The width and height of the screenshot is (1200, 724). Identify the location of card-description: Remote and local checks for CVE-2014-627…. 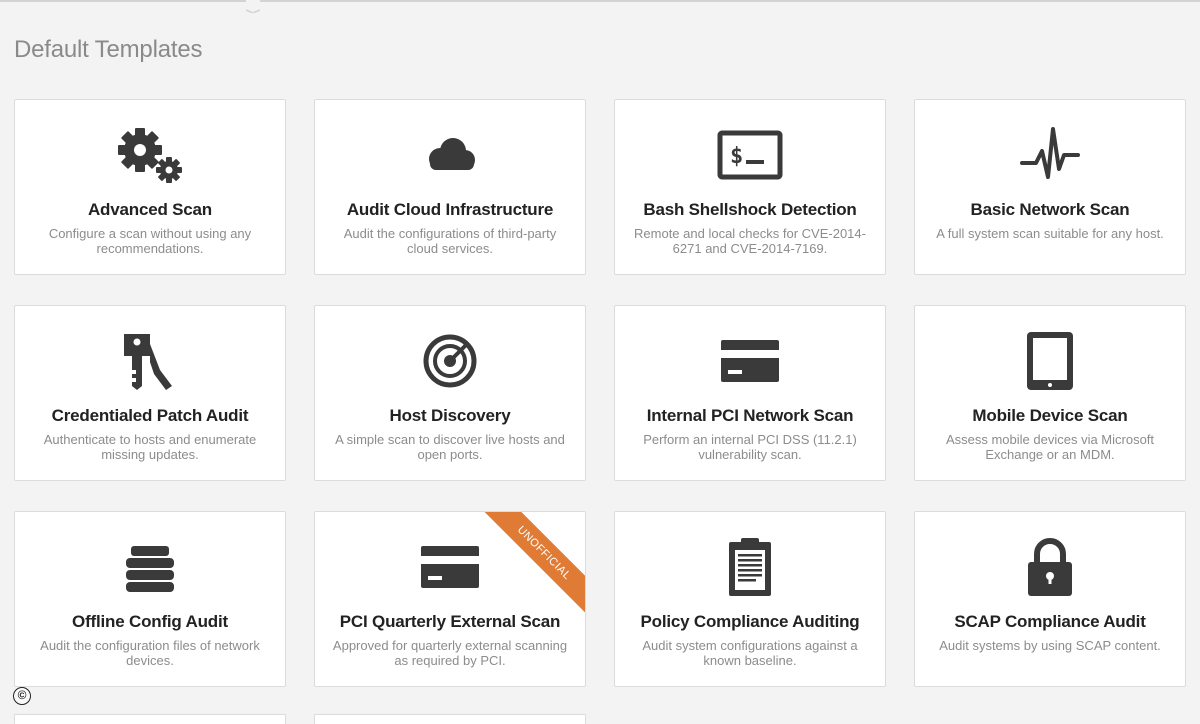
(750, 241).